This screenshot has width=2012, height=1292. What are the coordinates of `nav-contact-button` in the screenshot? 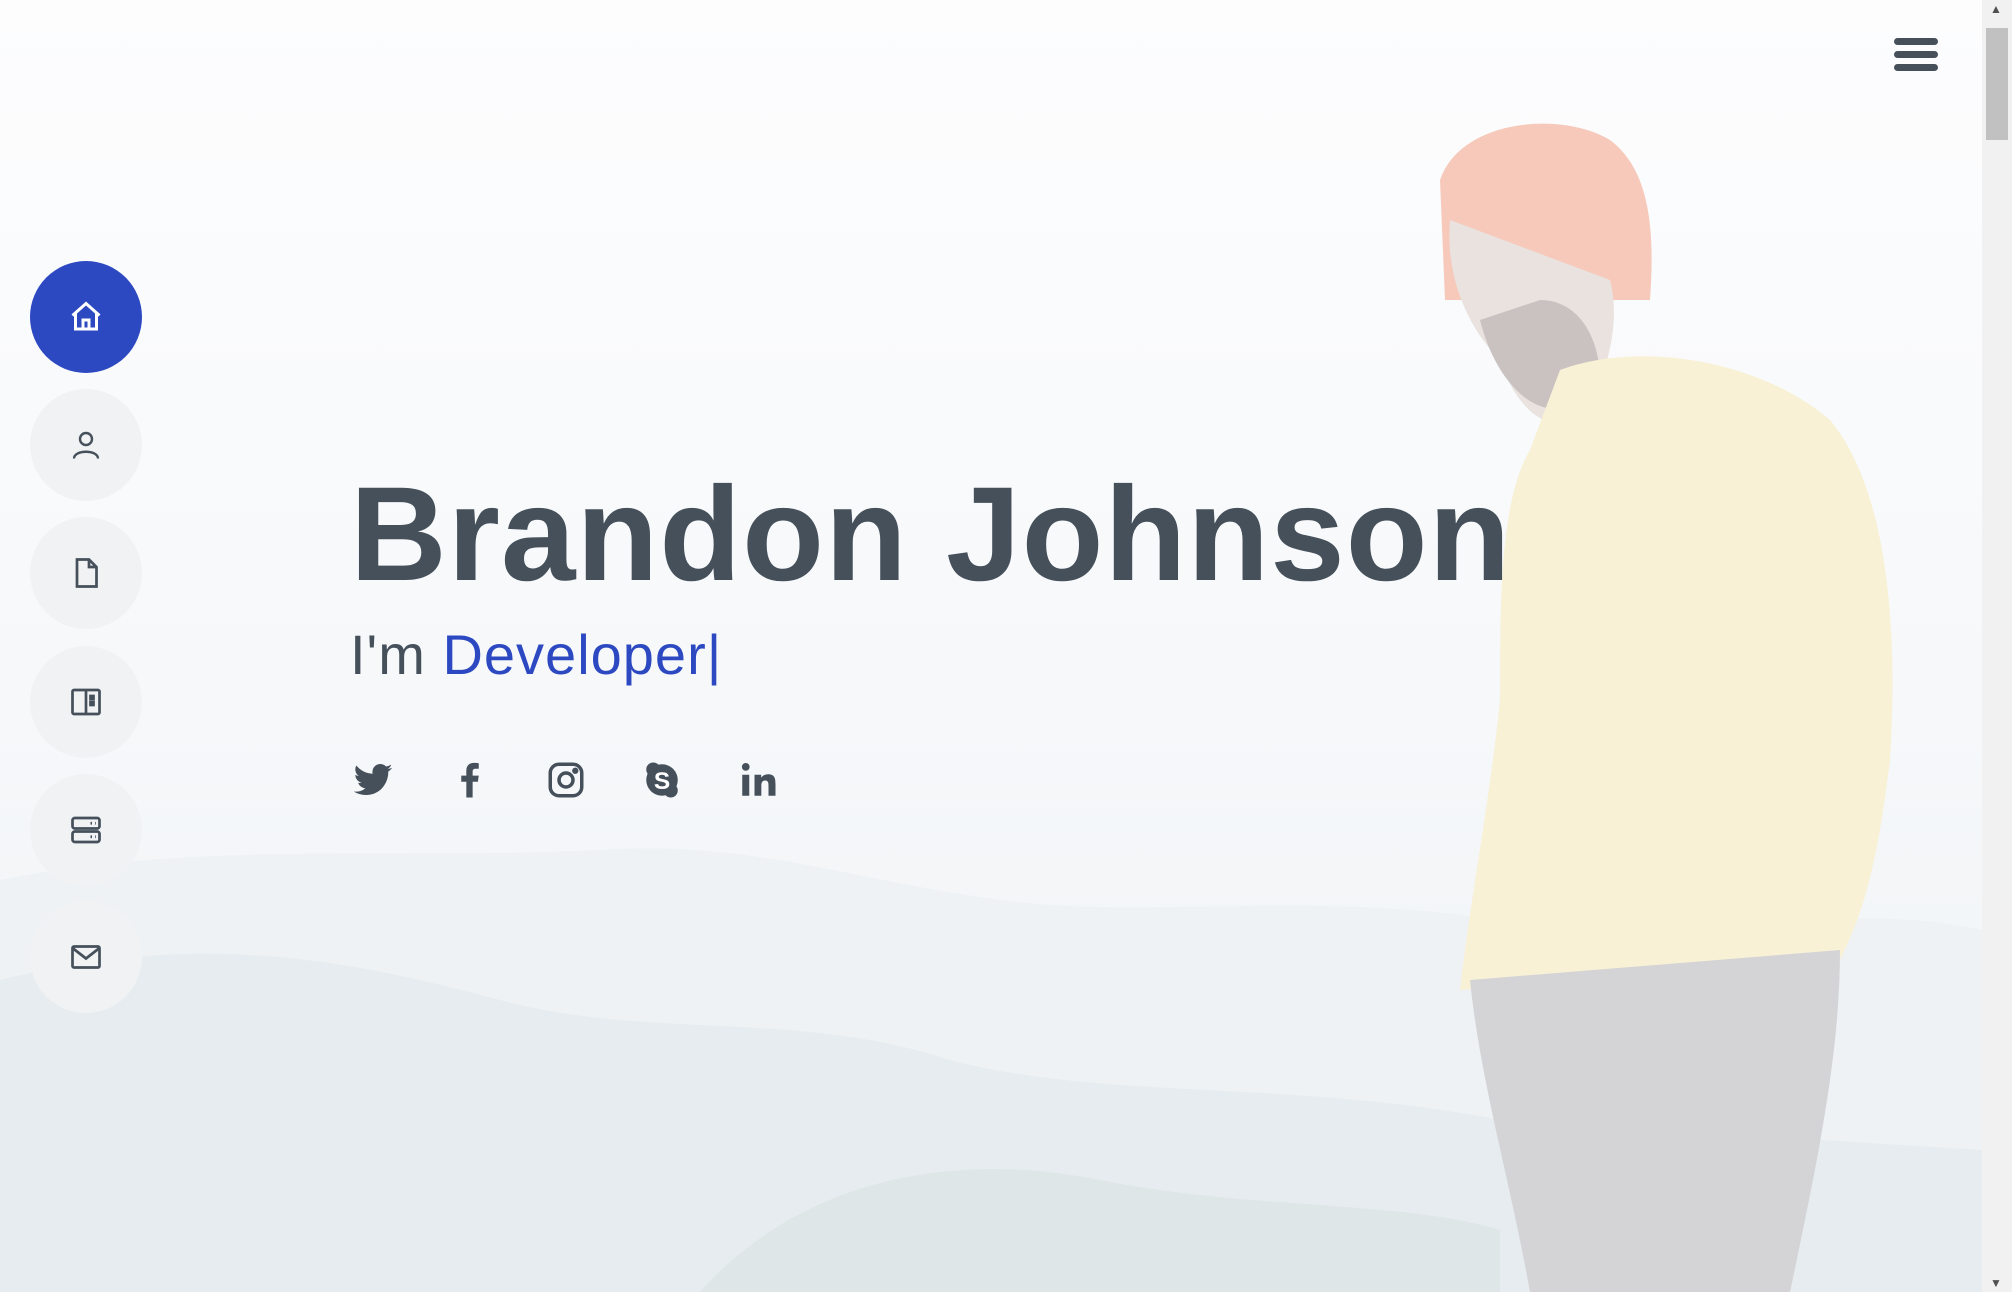 It's located at (86, 957).